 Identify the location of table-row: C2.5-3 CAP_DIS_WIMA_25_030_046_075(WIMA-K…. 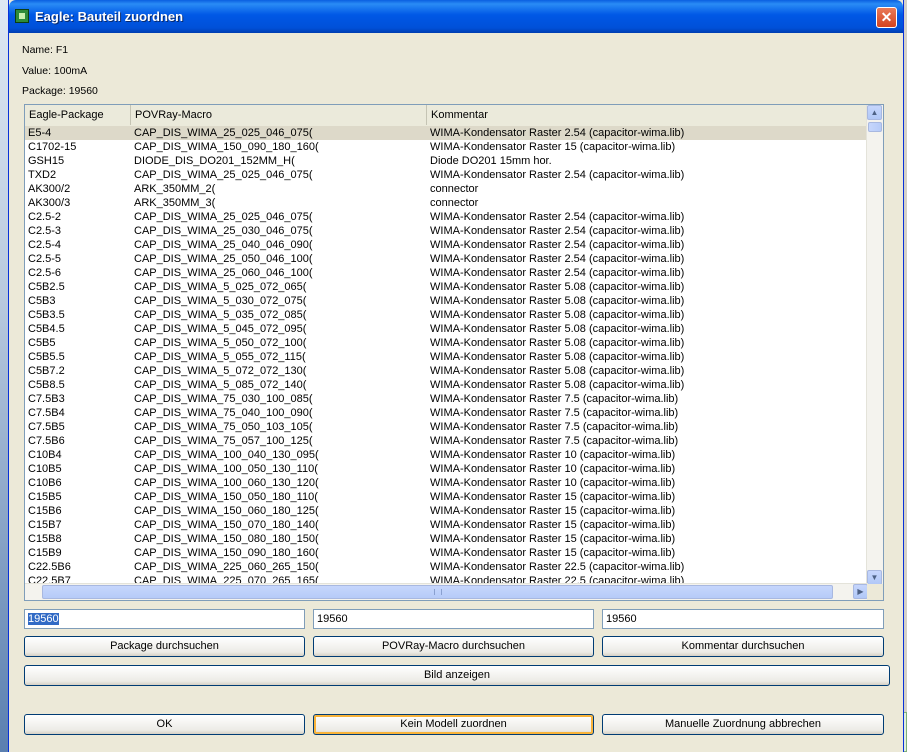
(446, 231).